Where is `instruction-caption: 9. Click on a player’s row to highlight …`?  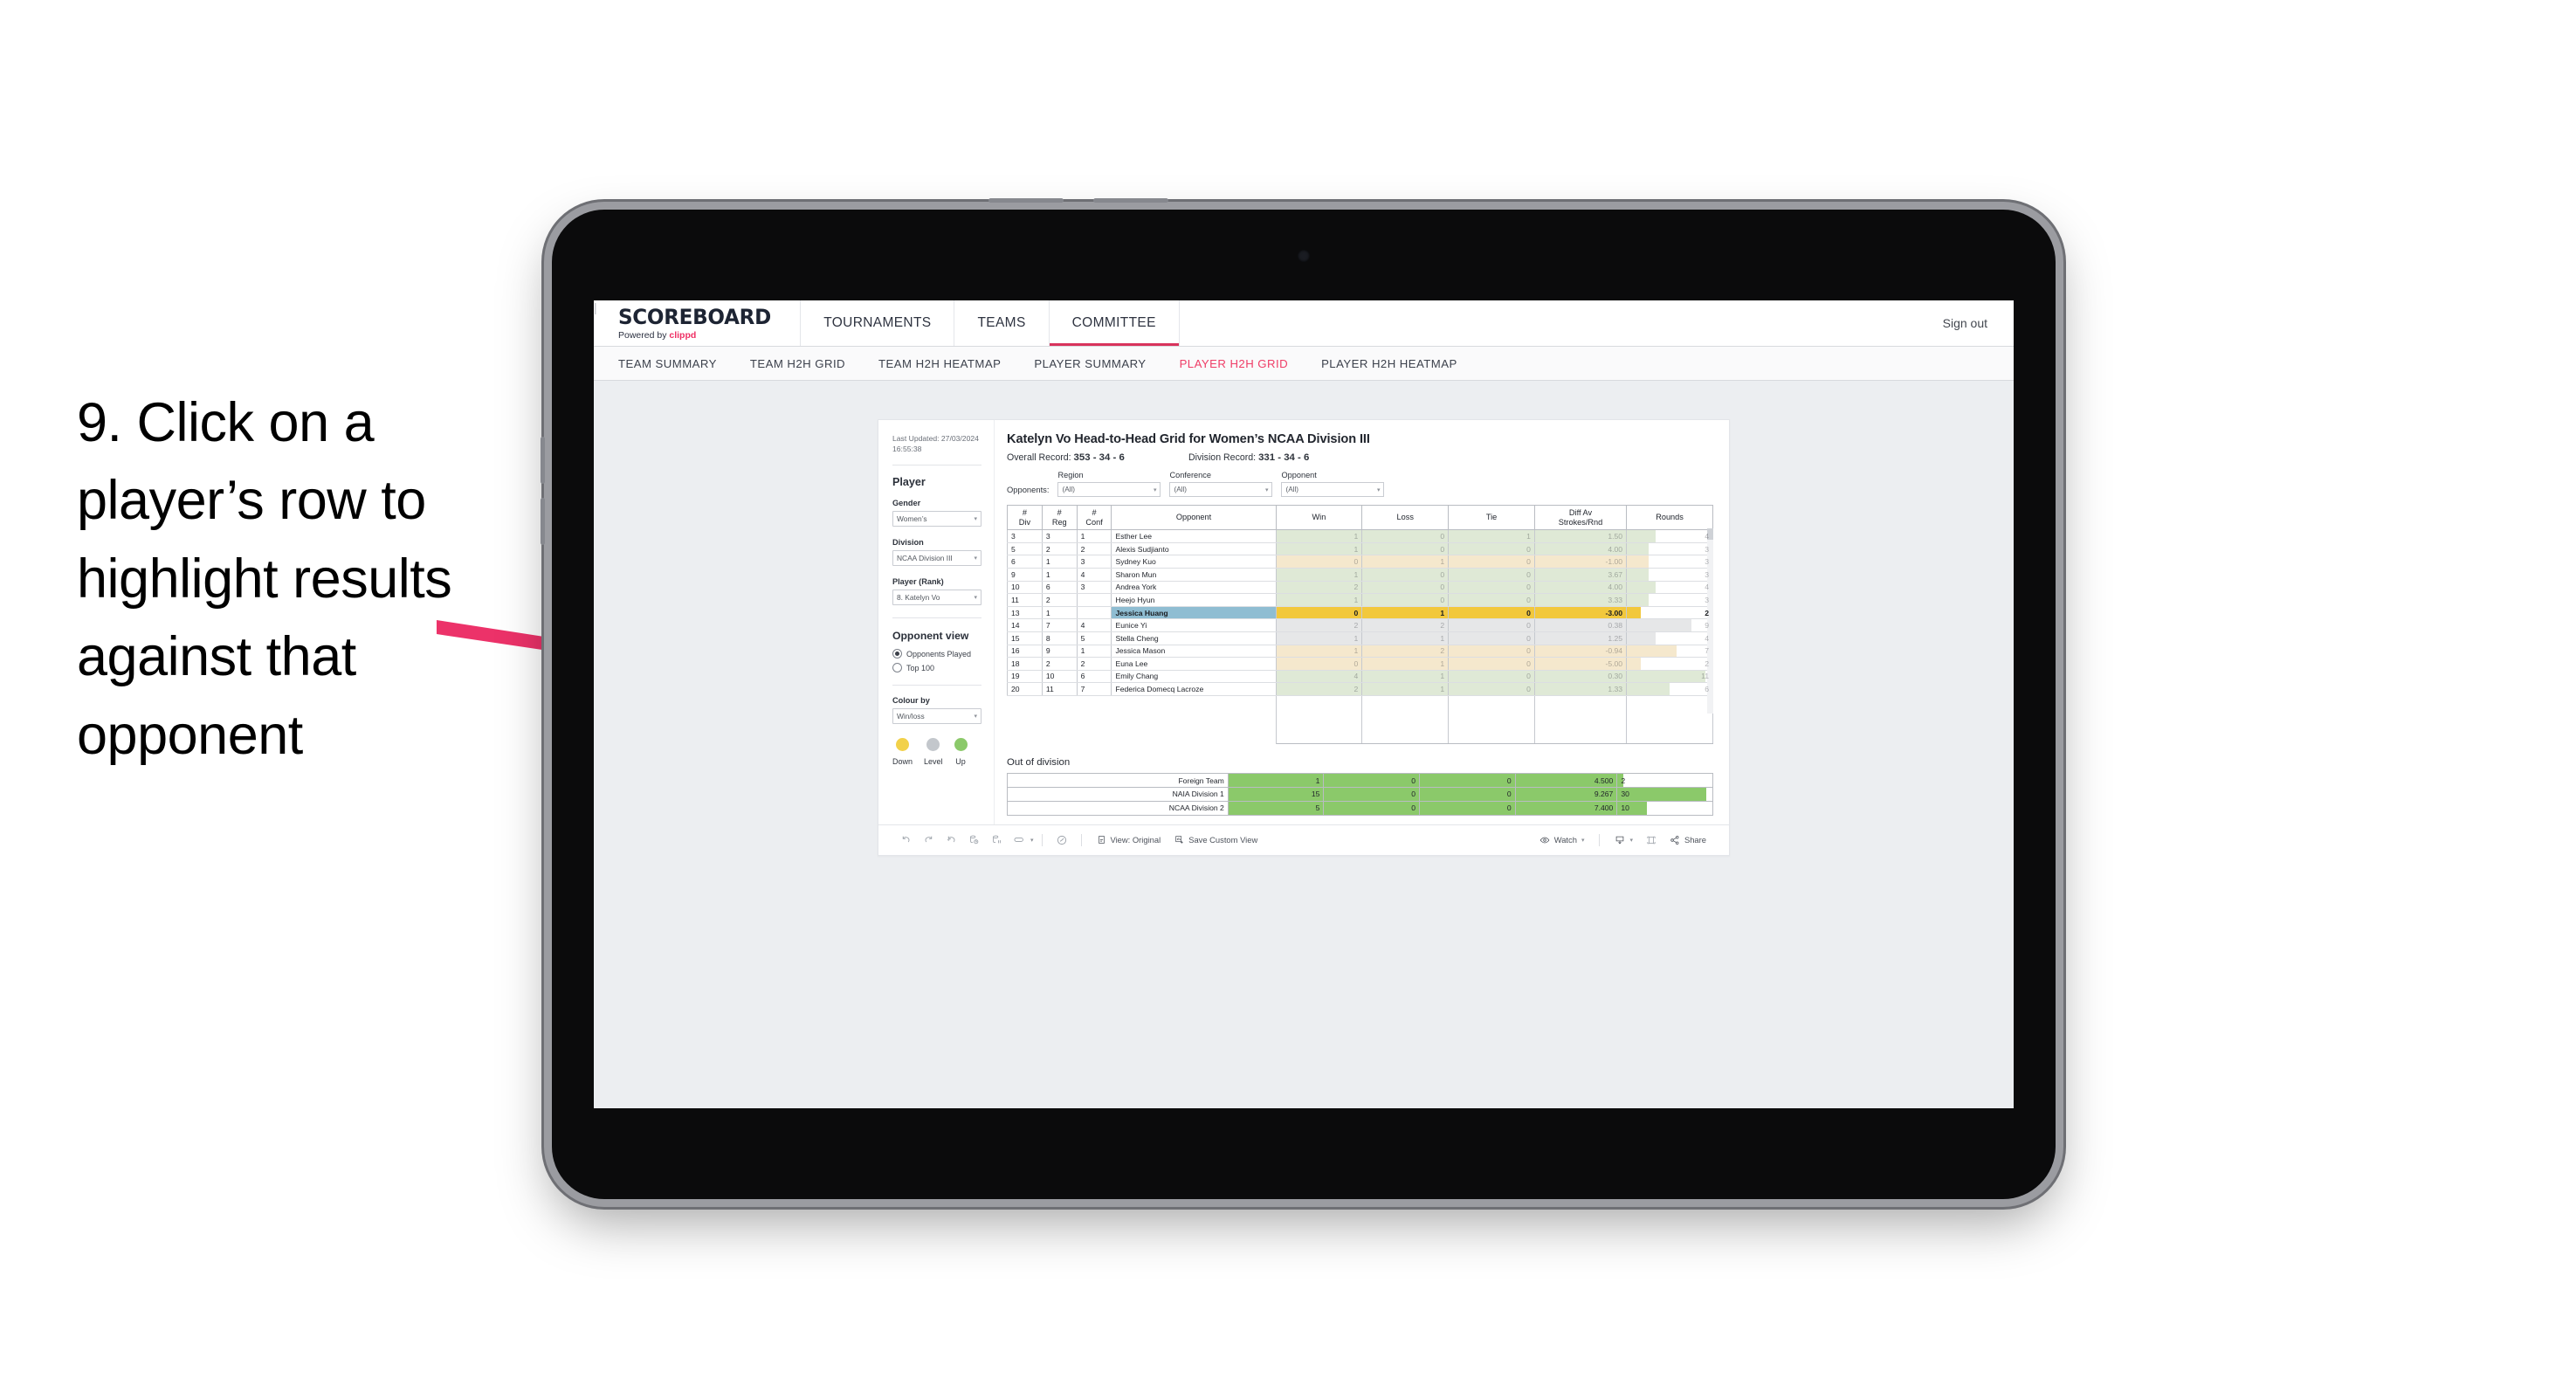 instruction-caption: 9. Click on a player’s row to highlight … is located at coordinates (264, 579).